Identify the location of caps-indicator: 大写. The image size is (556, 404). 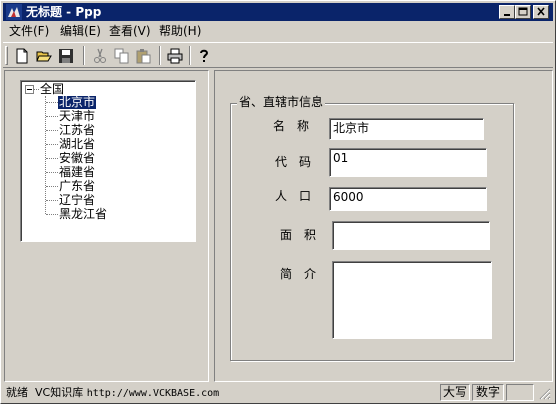
(455, 392).